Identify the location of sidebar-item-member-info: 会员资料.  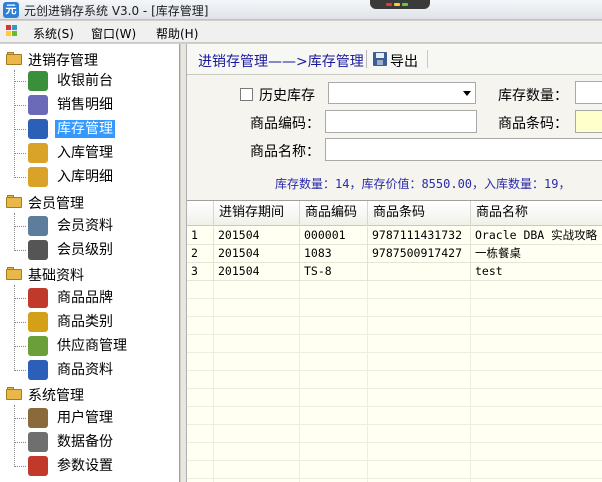
(96, 226).